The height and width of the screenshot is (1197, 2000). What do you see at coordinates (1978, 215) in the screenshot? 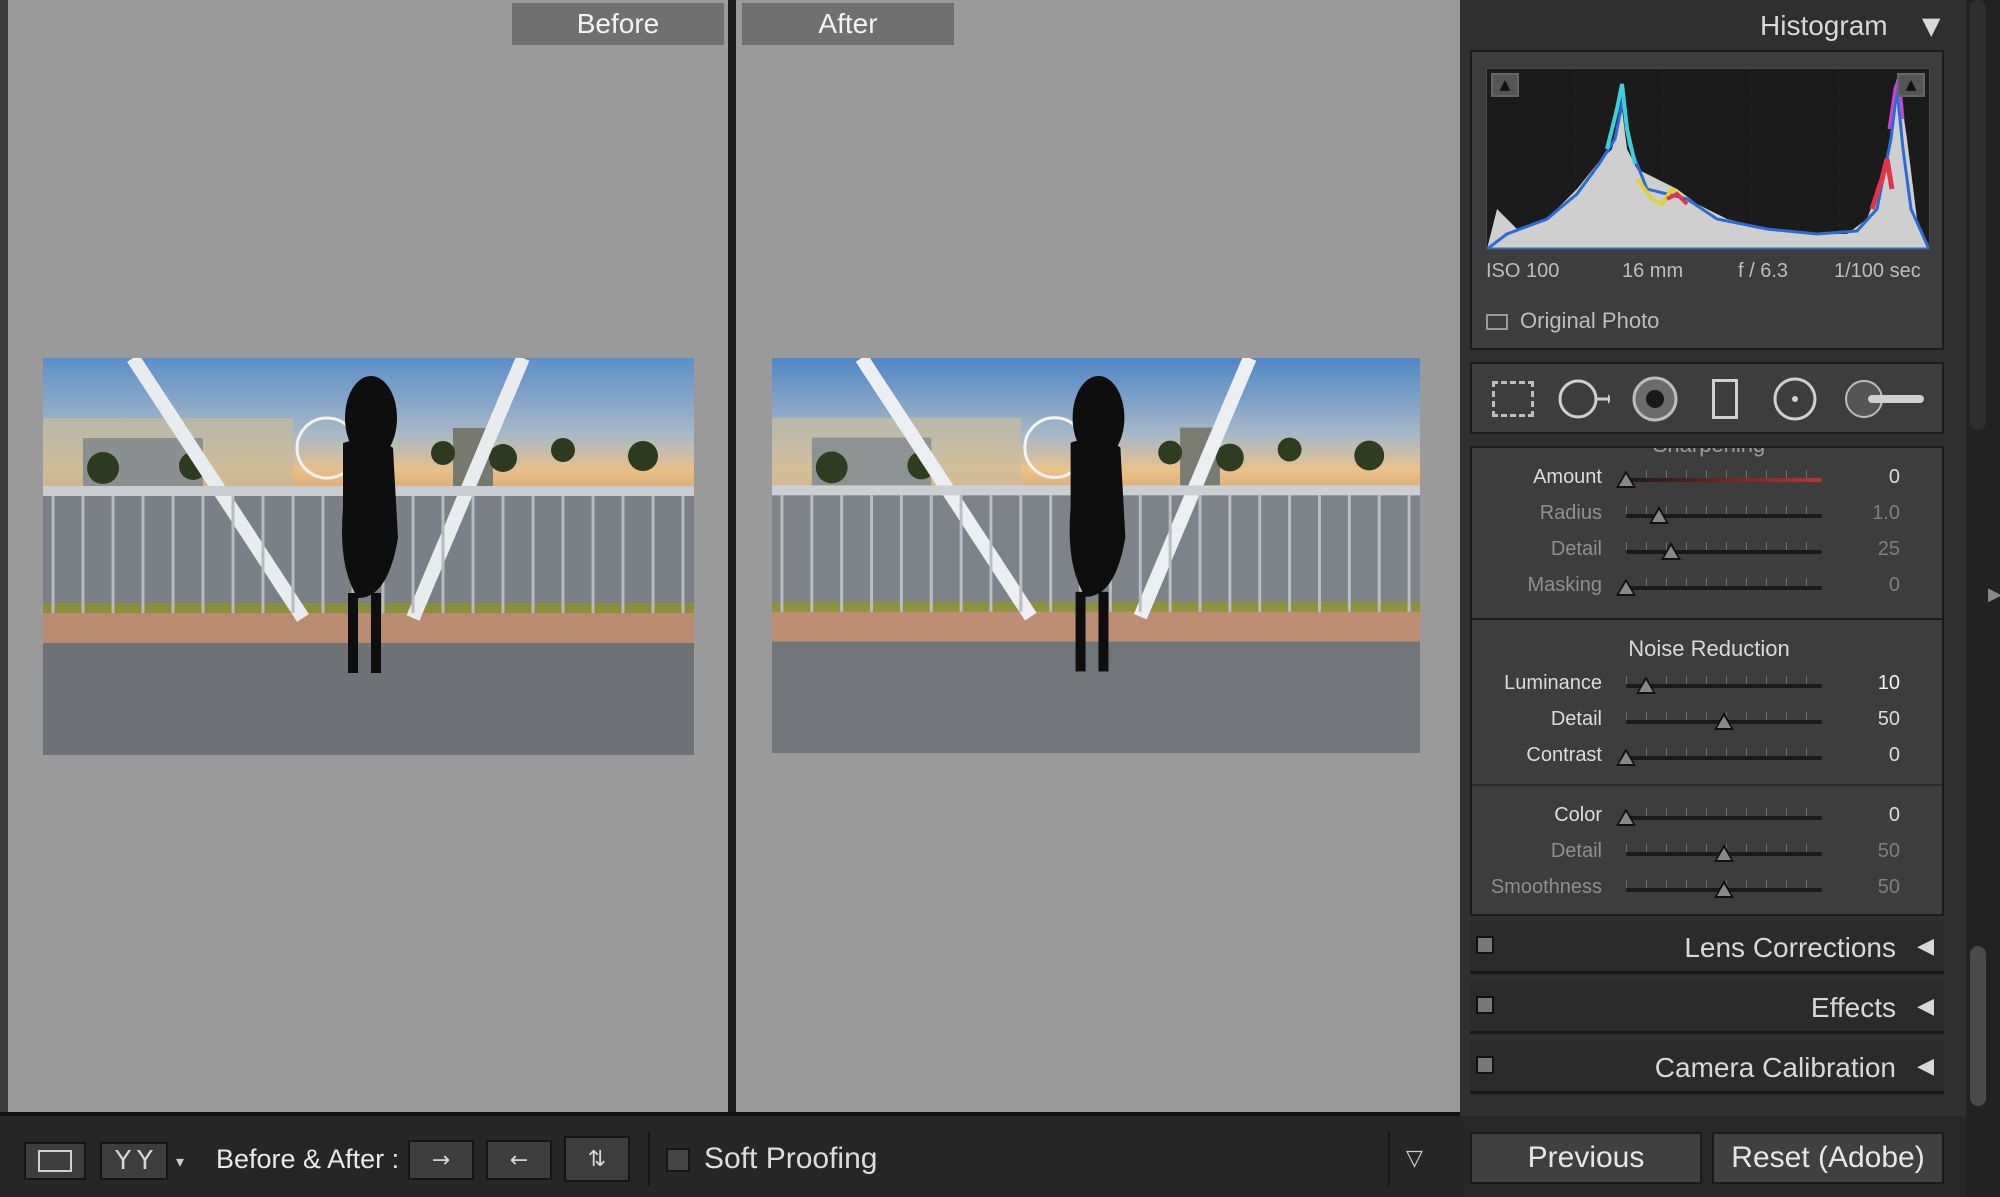
I see `top-scroll-region` at bounding box center [1978, 215].